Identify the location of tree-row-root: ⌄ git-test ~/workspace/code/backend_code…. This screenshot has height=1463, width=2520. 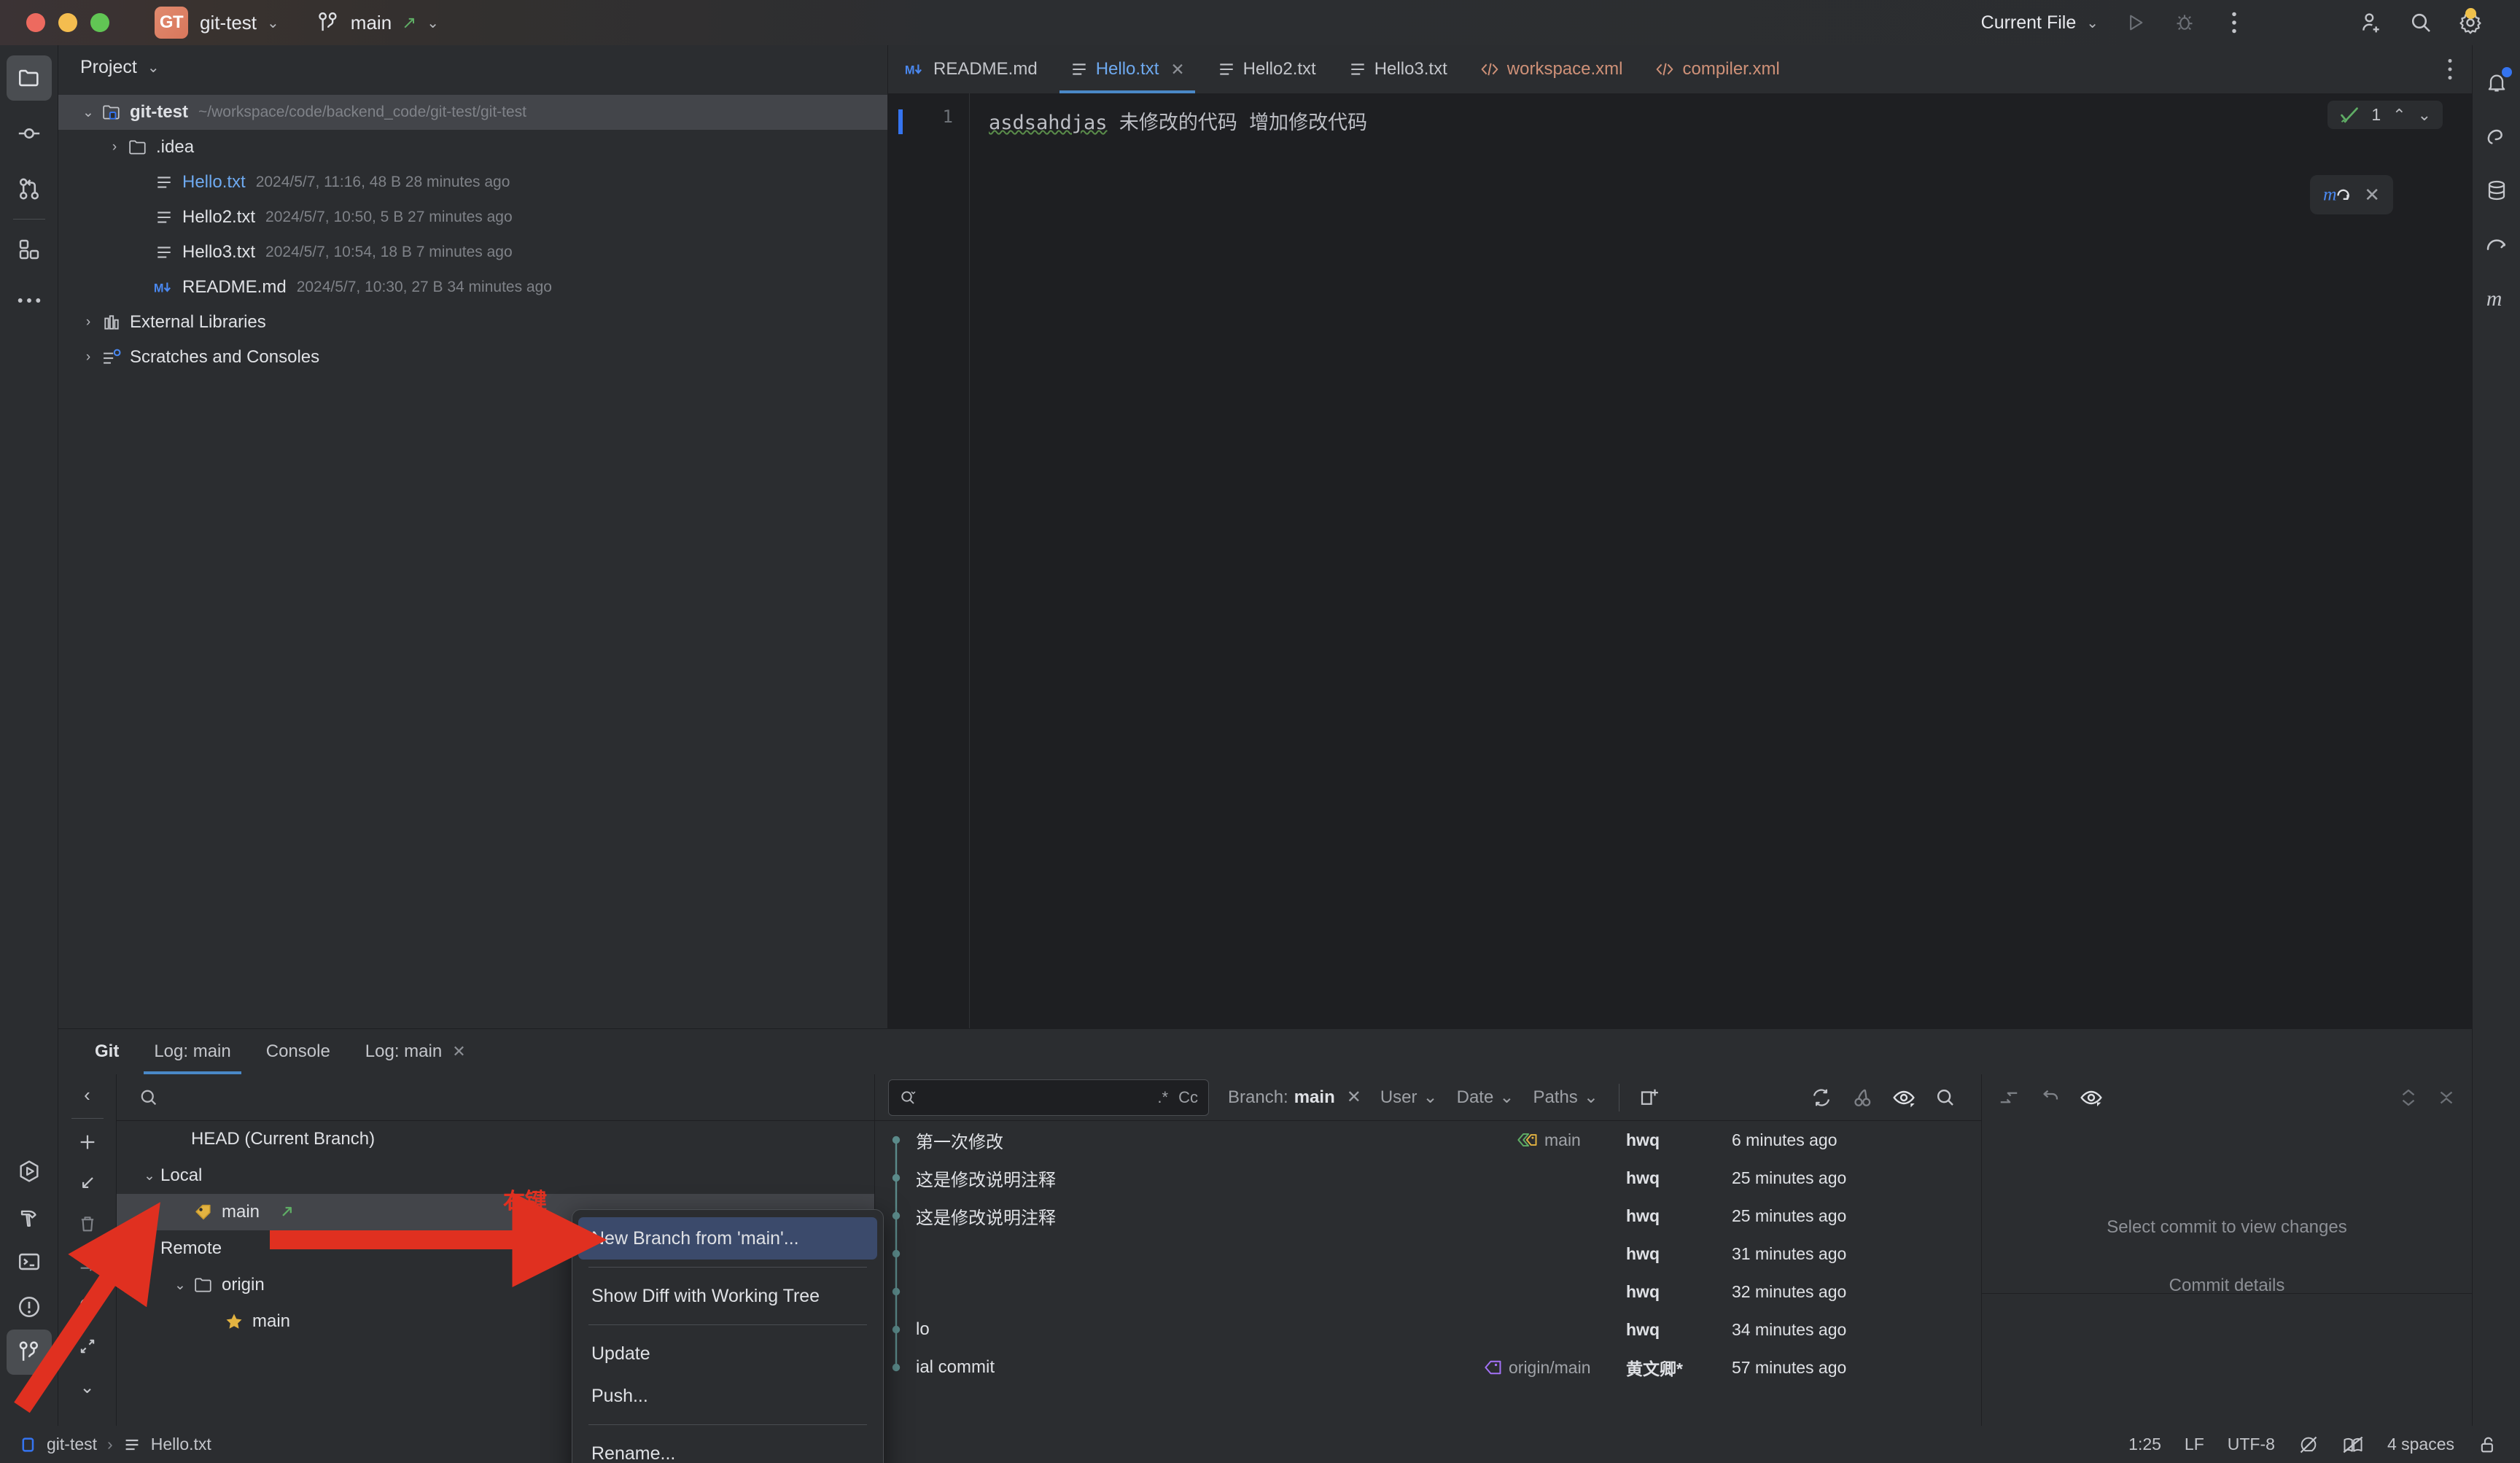
(472, 112).